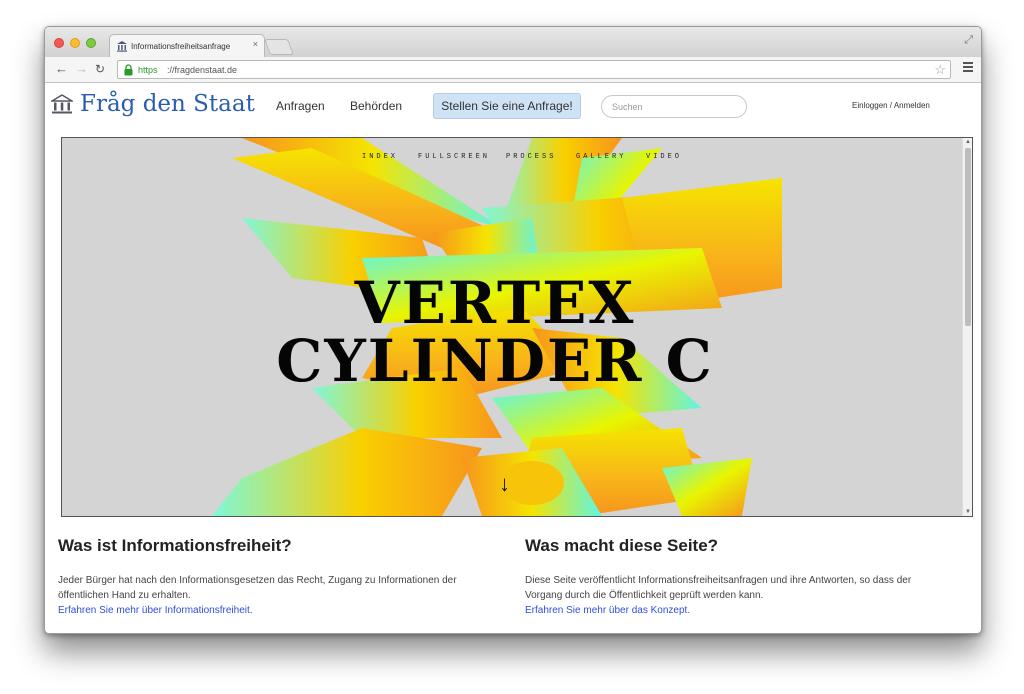  I want to click on info-heading-left: Was ist Informationsfreiheit?, so click(175, 545).